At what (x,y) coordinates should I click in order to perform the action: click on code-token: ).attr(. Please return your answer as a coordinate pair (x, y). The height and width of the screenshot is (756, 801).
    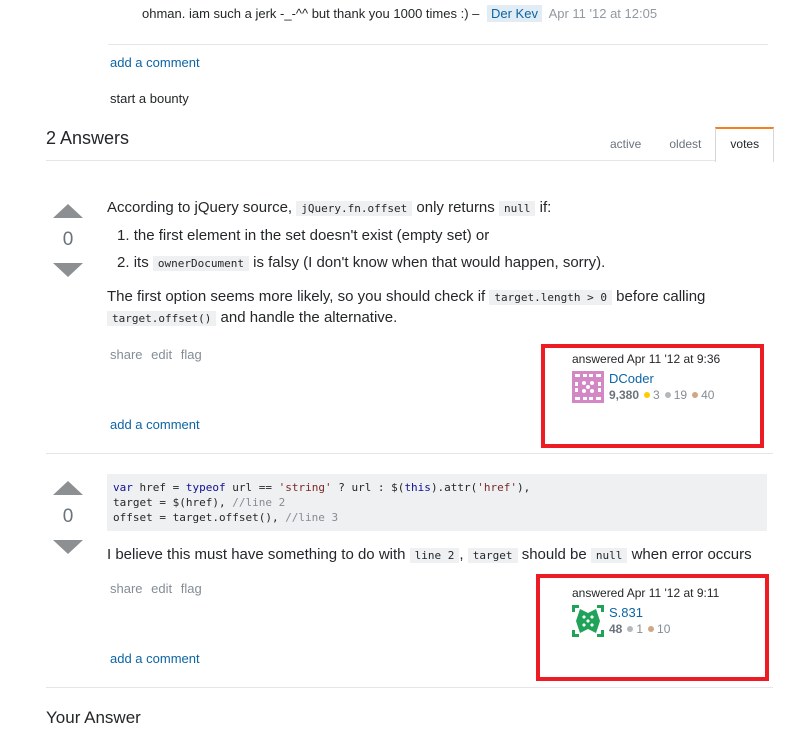
    Looking at the image, I should click on (454, 487).